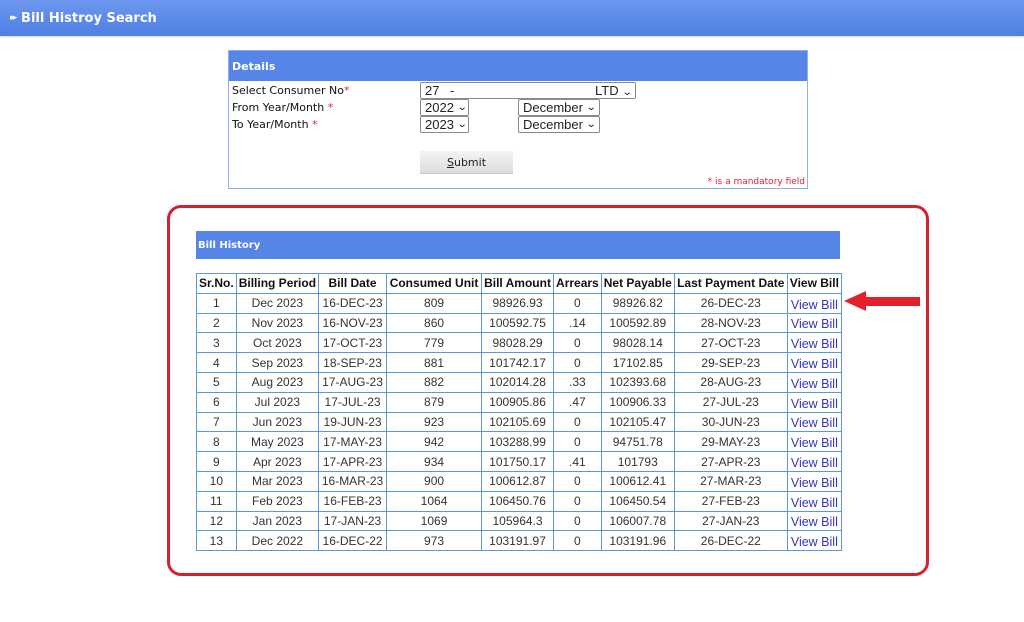  I want to click on cell-arrears: .47, so click(577, 402).